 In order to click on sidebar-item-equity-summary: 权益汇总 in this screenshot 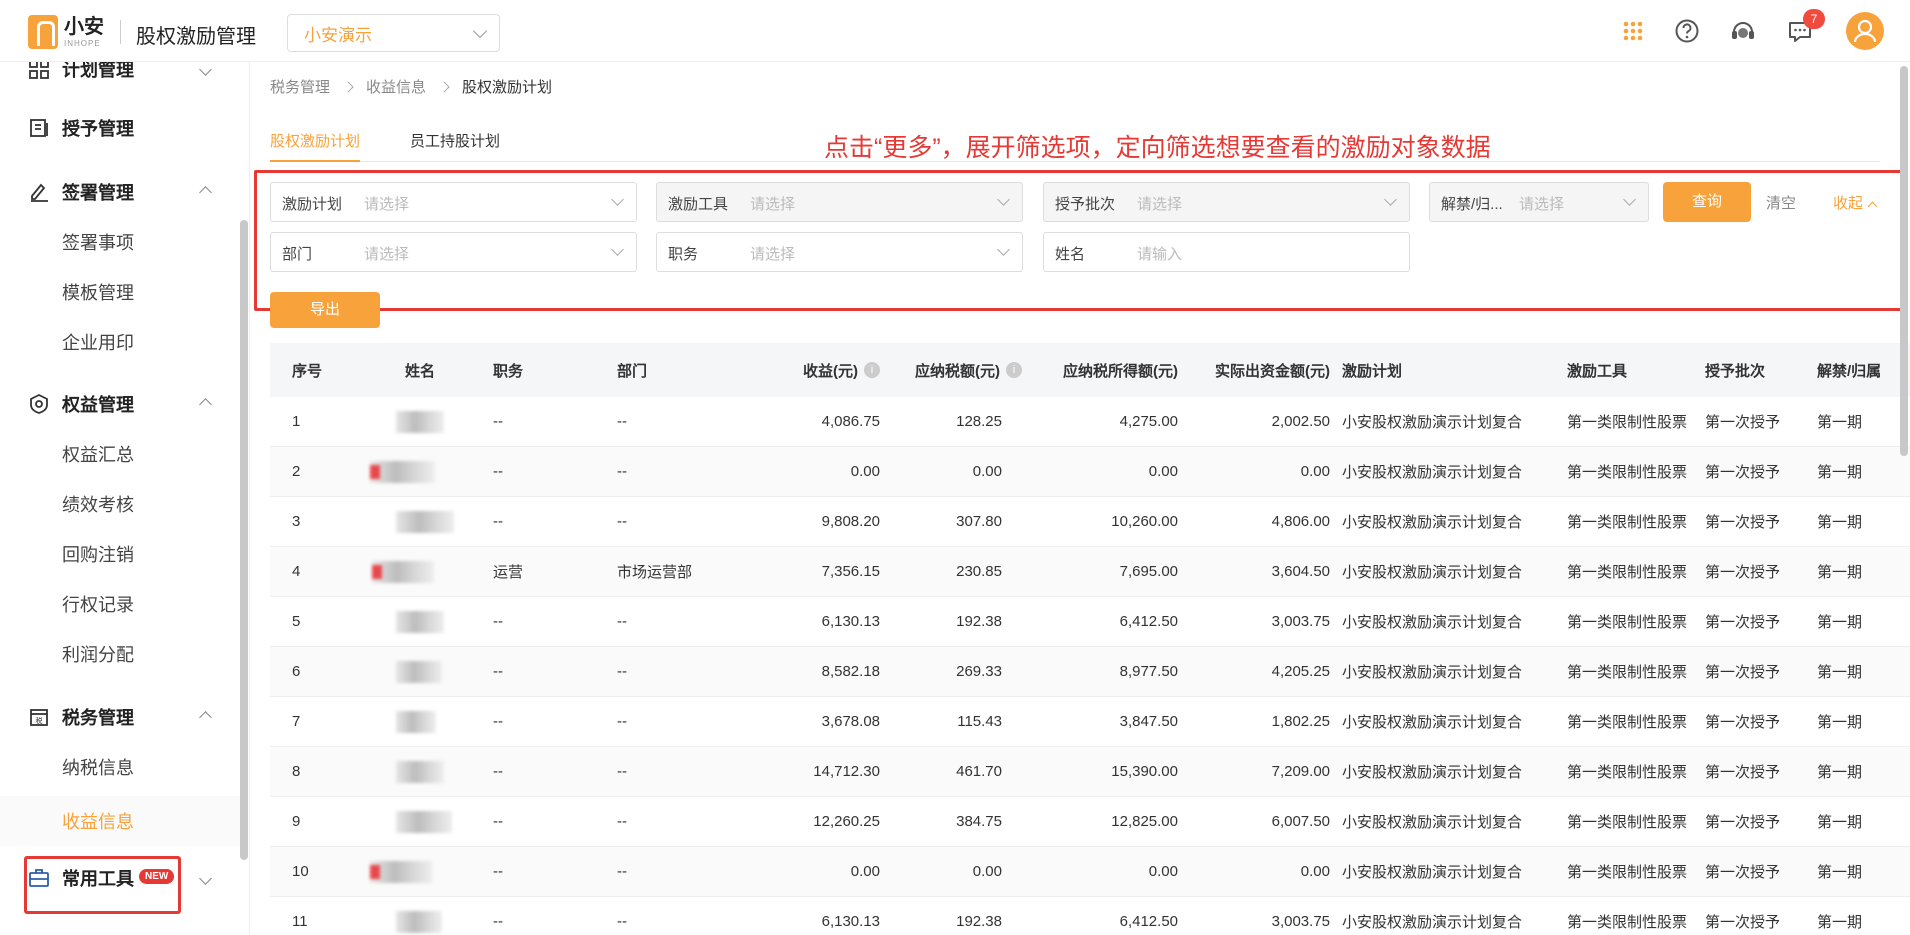, I will do `click(120, 454)`.